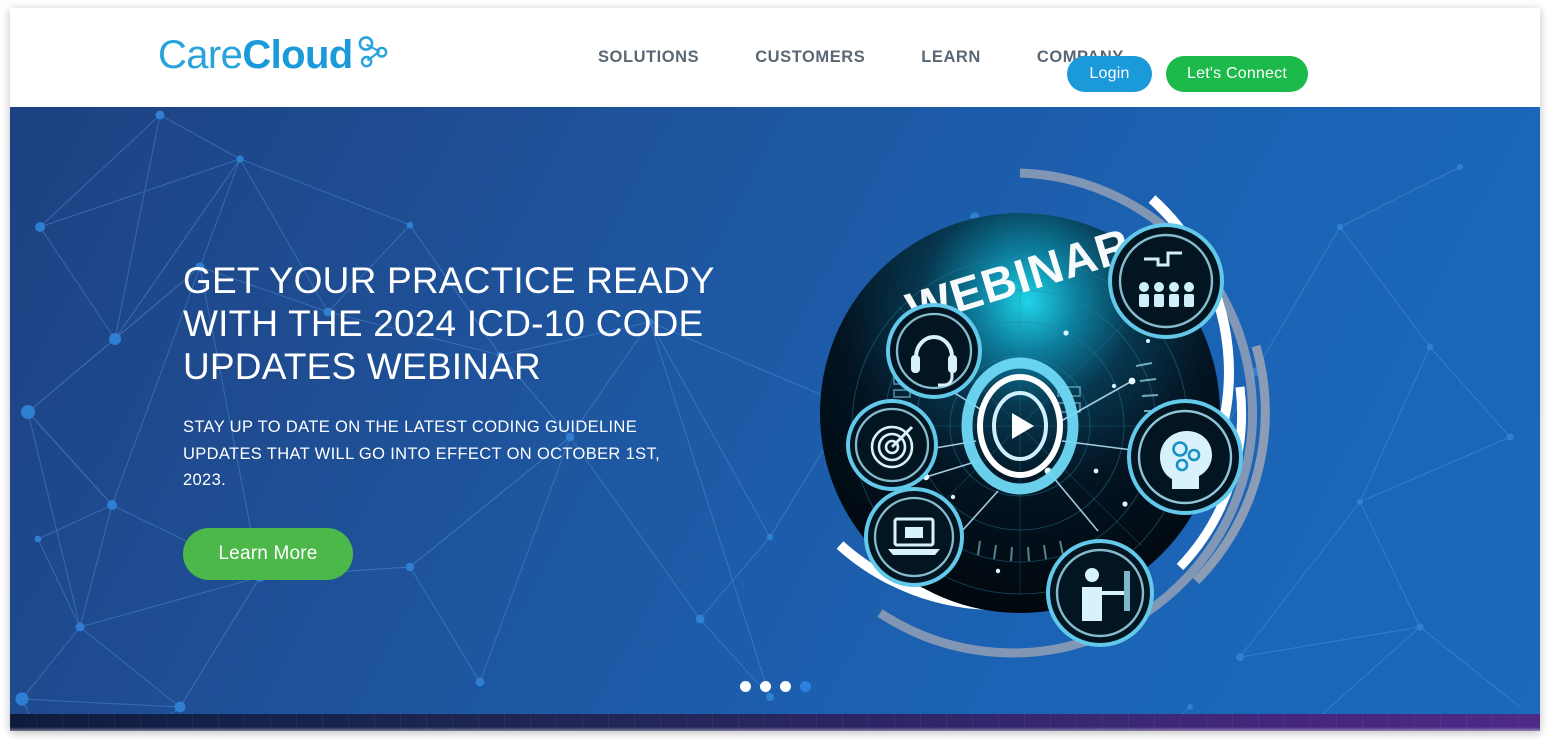 This screenshot has height=739, width=1550. I want to click on network-nodes-icon, so click(374, 55).